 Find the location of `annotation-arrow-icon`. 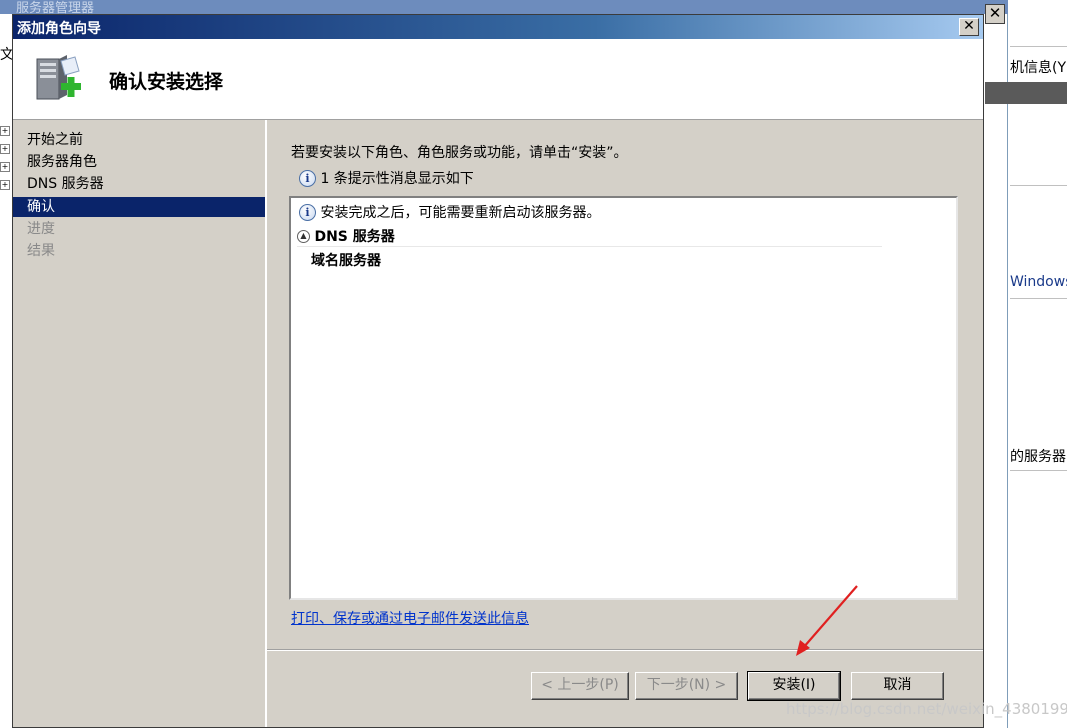

annotation-arrow-icon is located at coordinates (827, 620).